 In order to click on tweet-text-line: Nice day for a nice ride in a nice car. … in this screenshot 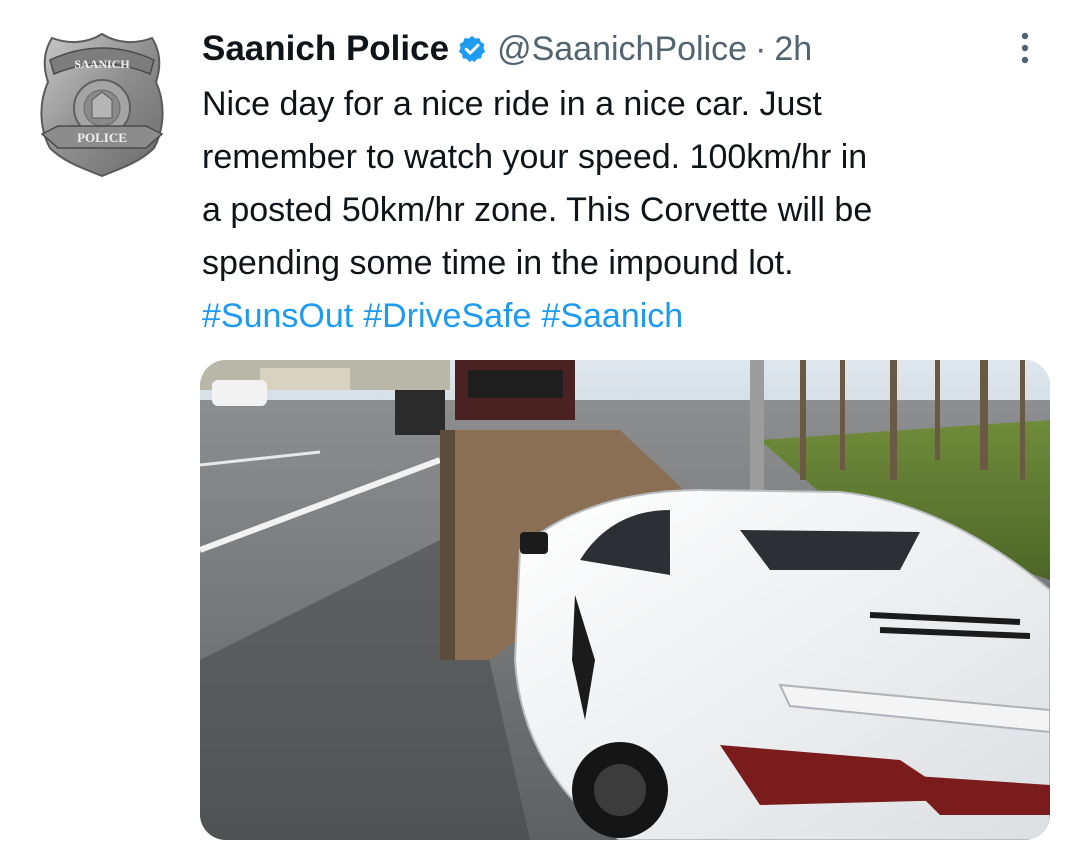, I will do `click(512, 104)`.